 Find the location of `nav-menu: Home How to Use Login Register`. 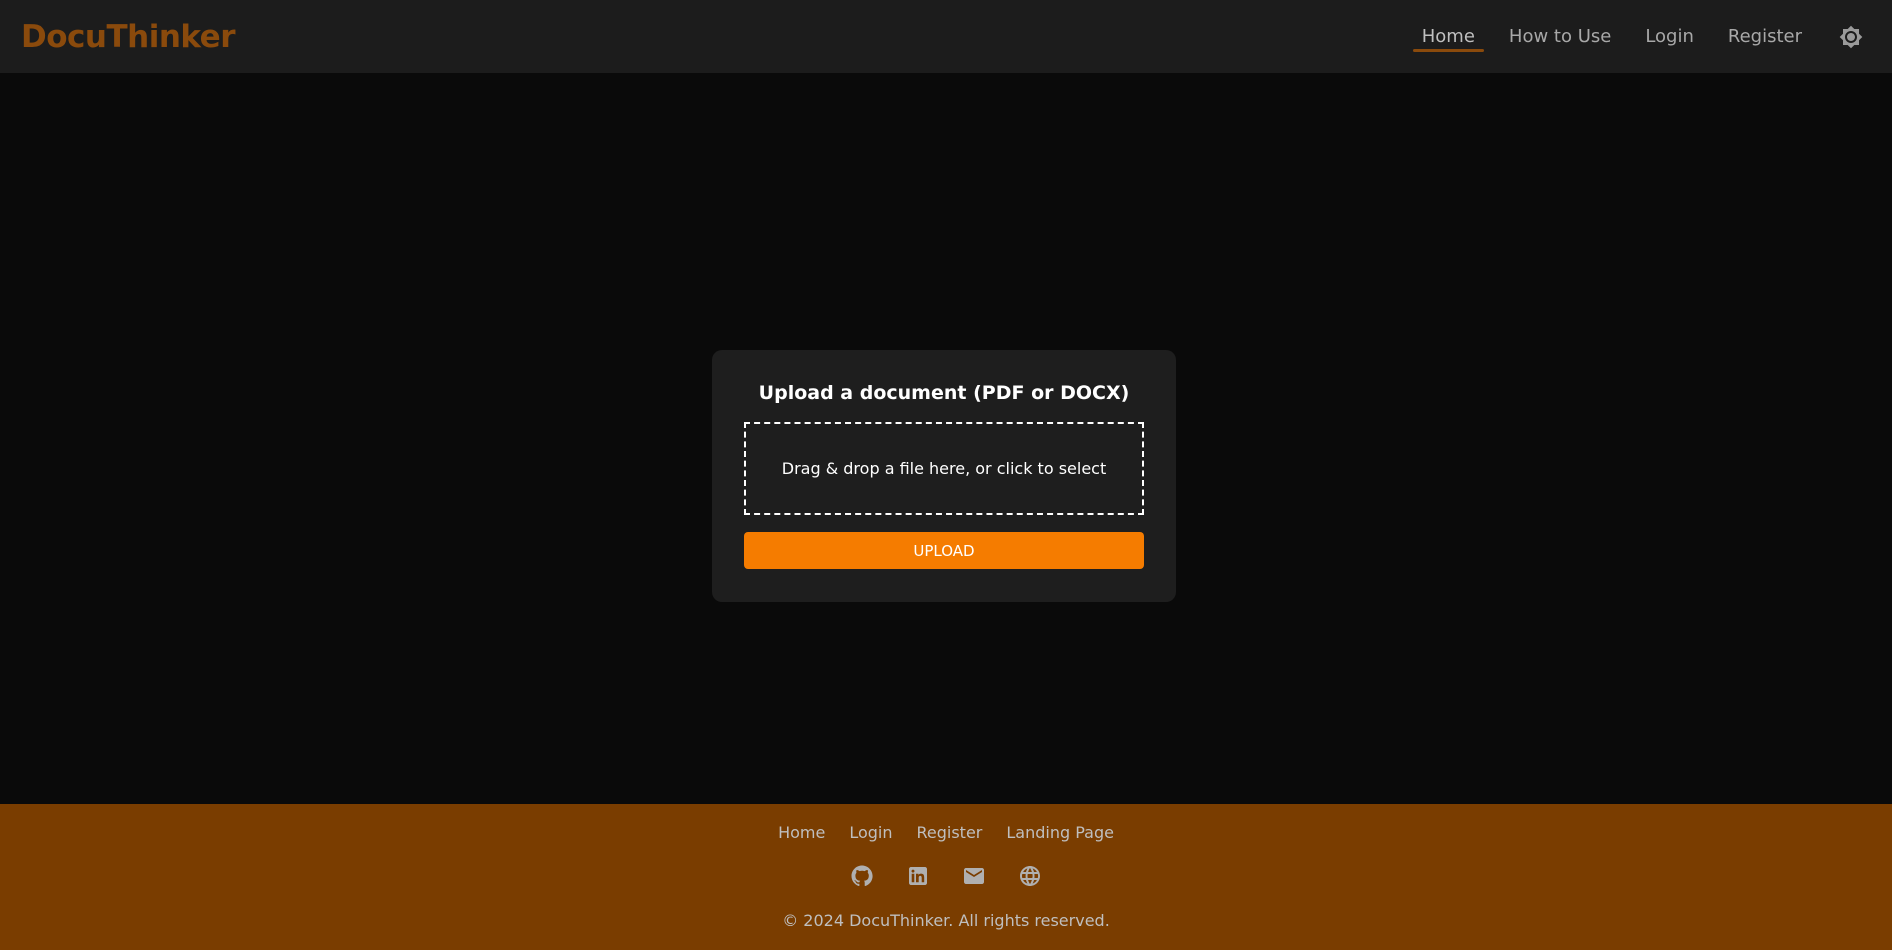

nav-menu: Home How to Use Login Register is located at coordinates (1638, 36).